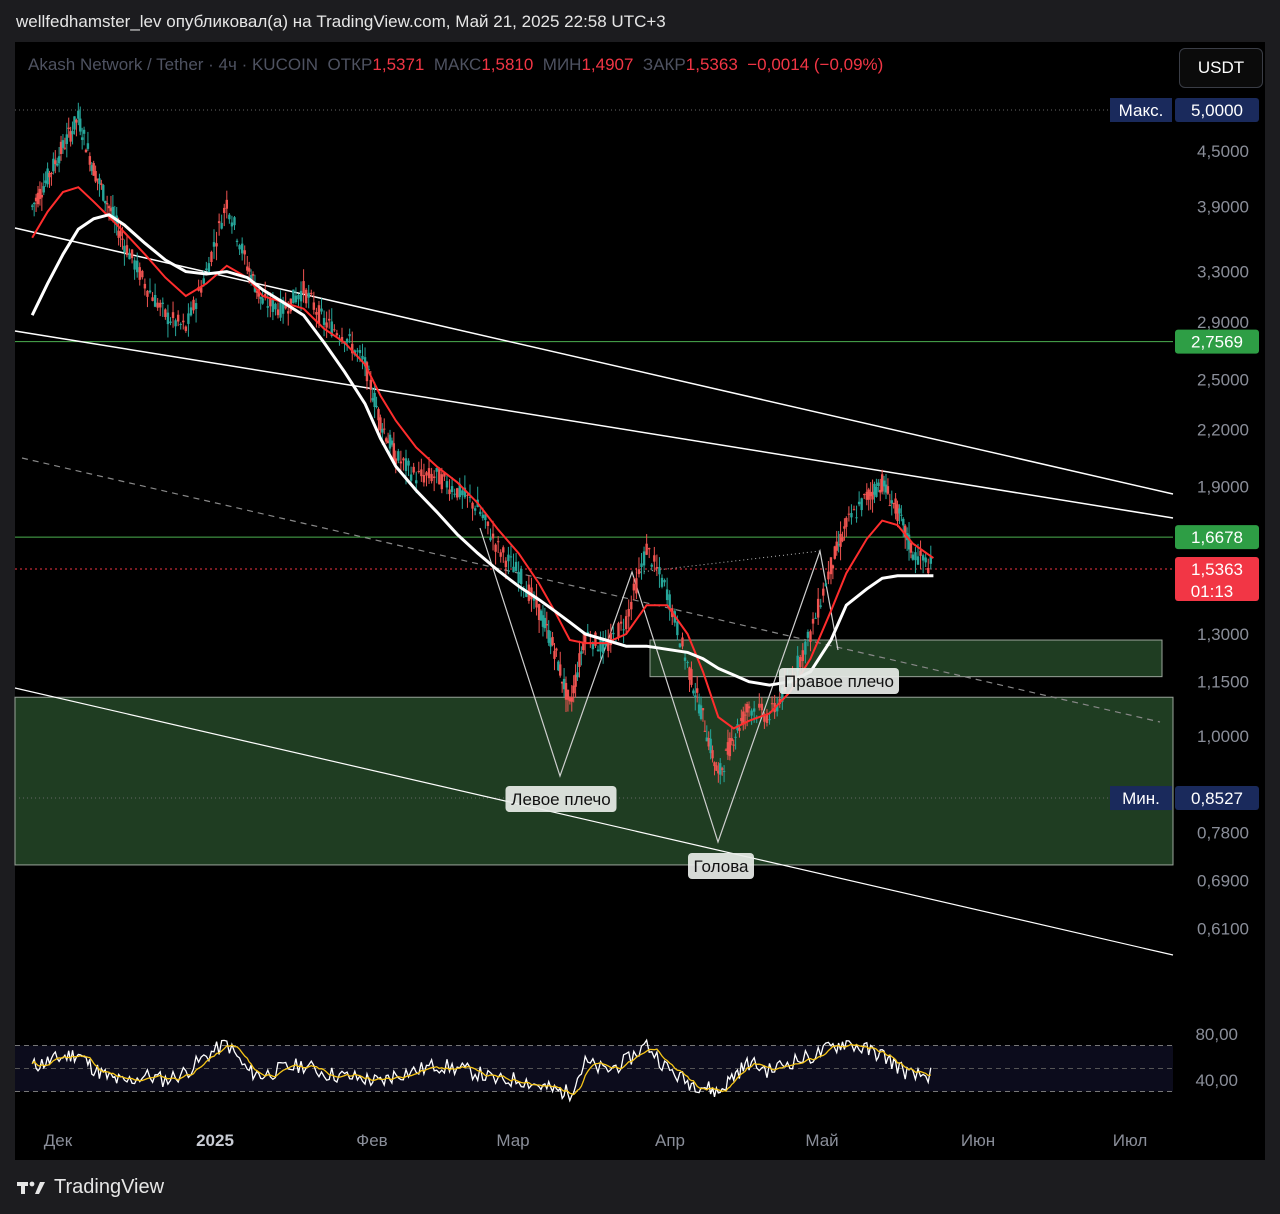 The image size is (1280, 1214). I want to click on last-price-timer: 01:13, so click(1212, 591).